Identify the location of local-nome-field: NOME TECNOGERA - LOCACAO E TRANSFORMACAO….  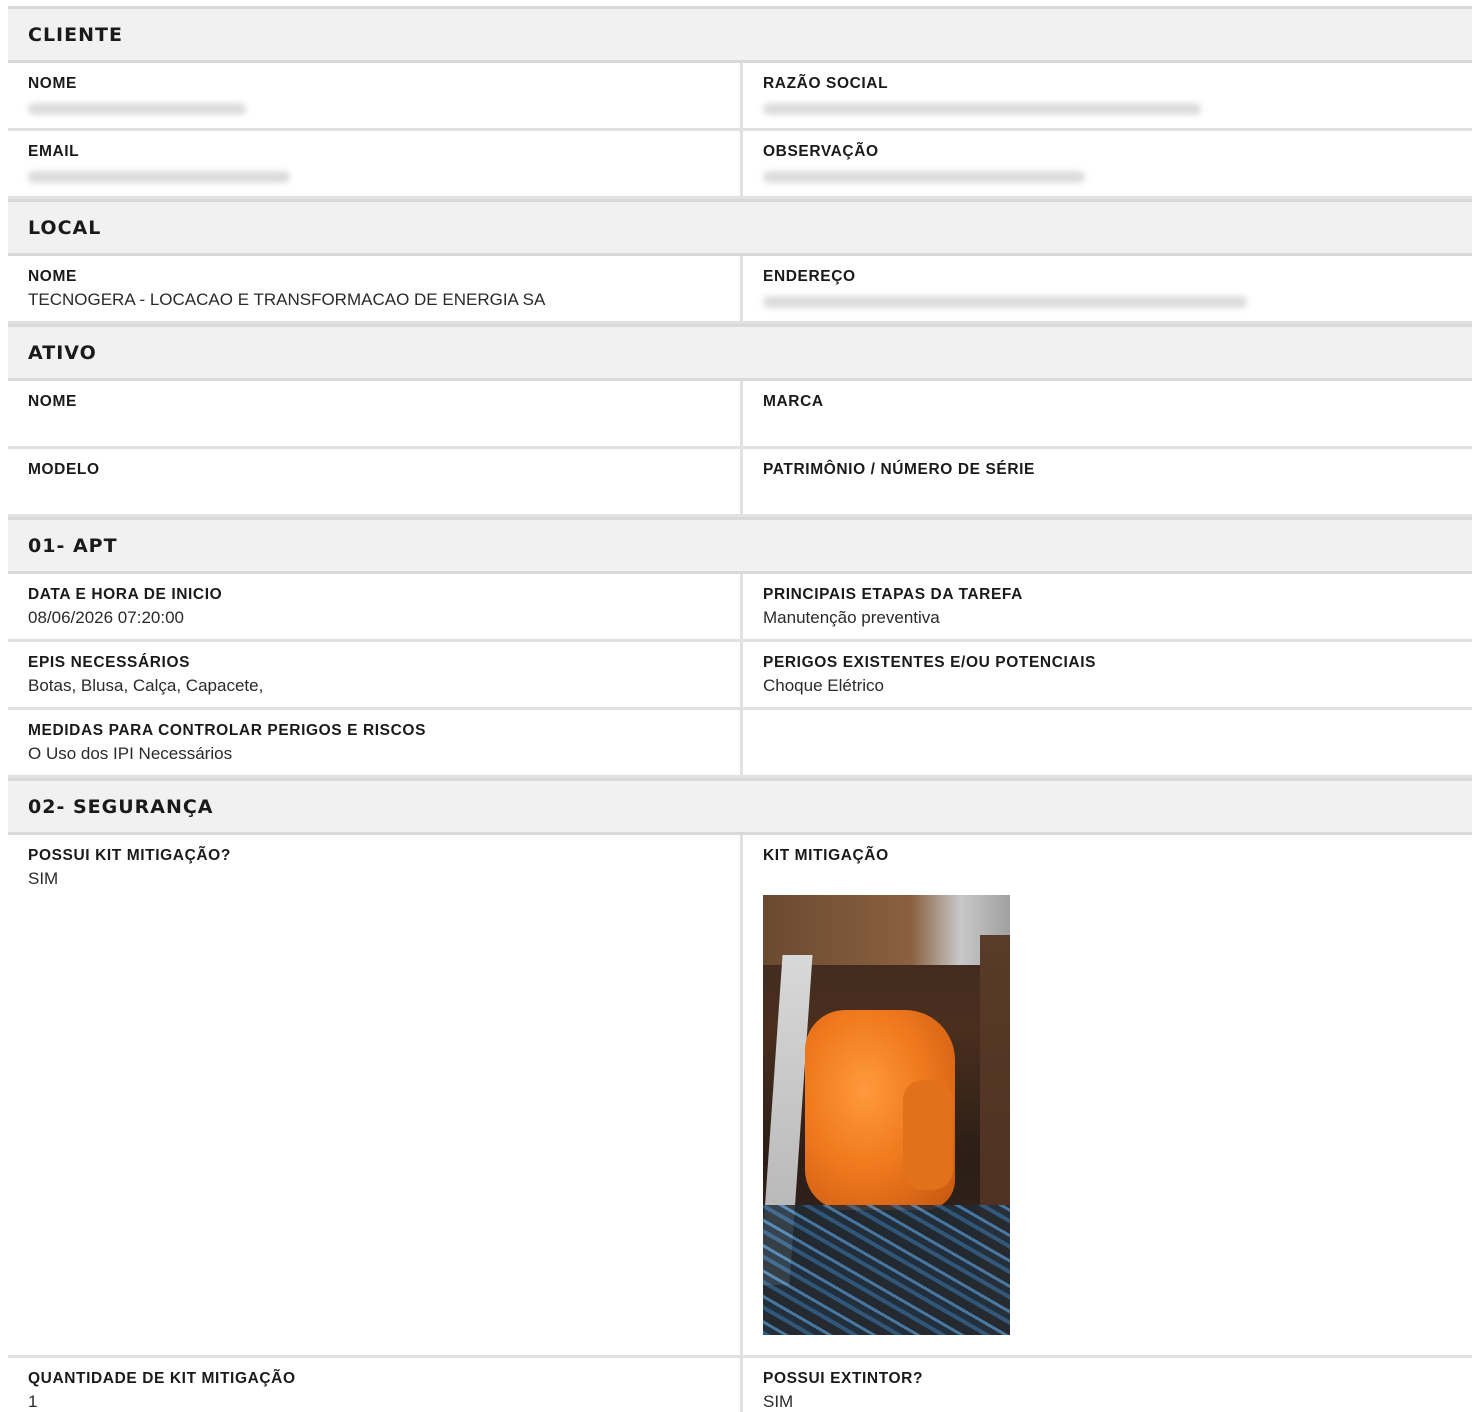
(374, 288).